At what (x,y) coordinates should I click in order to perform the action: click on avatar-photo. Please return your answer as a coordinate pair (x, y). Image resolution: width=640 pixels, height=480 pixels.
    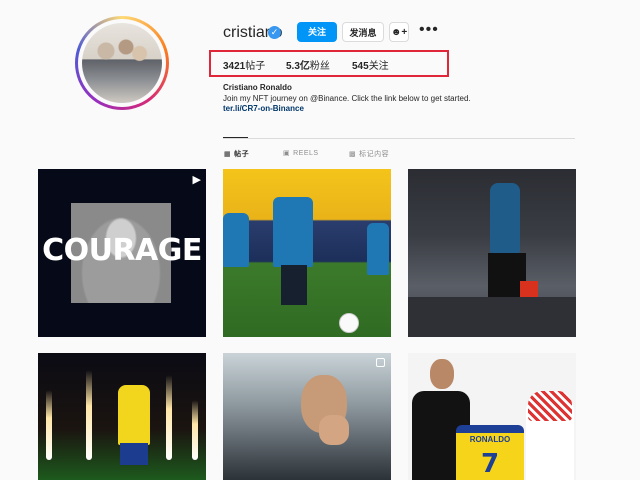
    Looking at the image, I should click on (122, 63).